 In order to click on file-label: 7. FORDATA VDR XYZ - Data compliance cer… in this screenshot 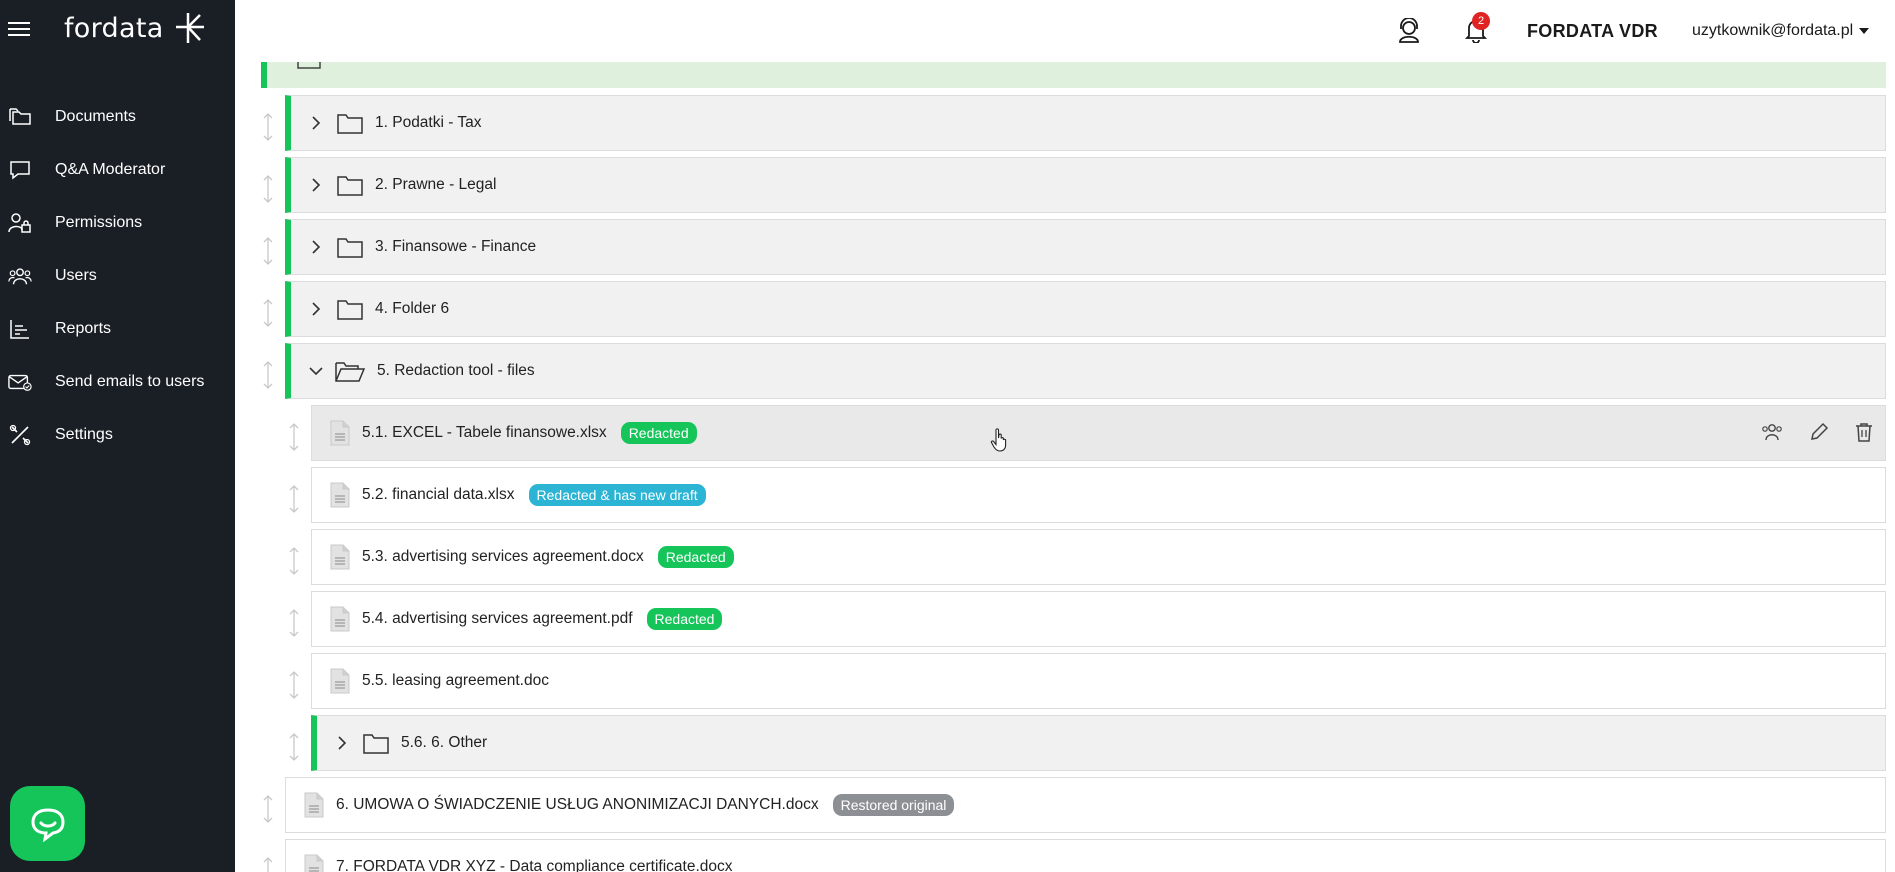, I will do `click(534, 865)`.